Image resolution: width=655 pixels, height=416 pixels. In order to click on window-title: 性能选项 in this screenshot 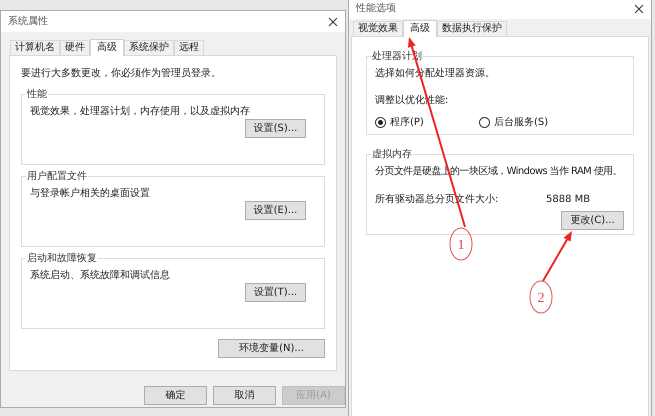, I will do `click(376, 9)`.